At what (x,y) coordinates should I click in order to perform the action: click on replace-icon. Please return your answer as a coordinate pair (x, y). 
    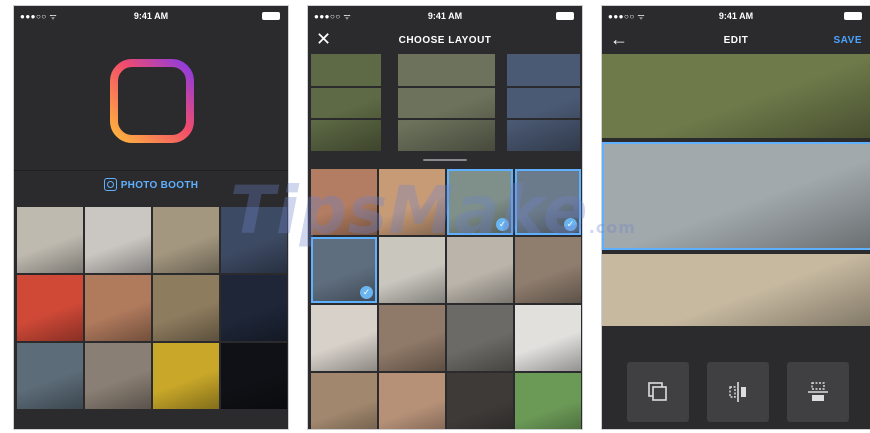
    Looking at the image, I should click on (657, 391).